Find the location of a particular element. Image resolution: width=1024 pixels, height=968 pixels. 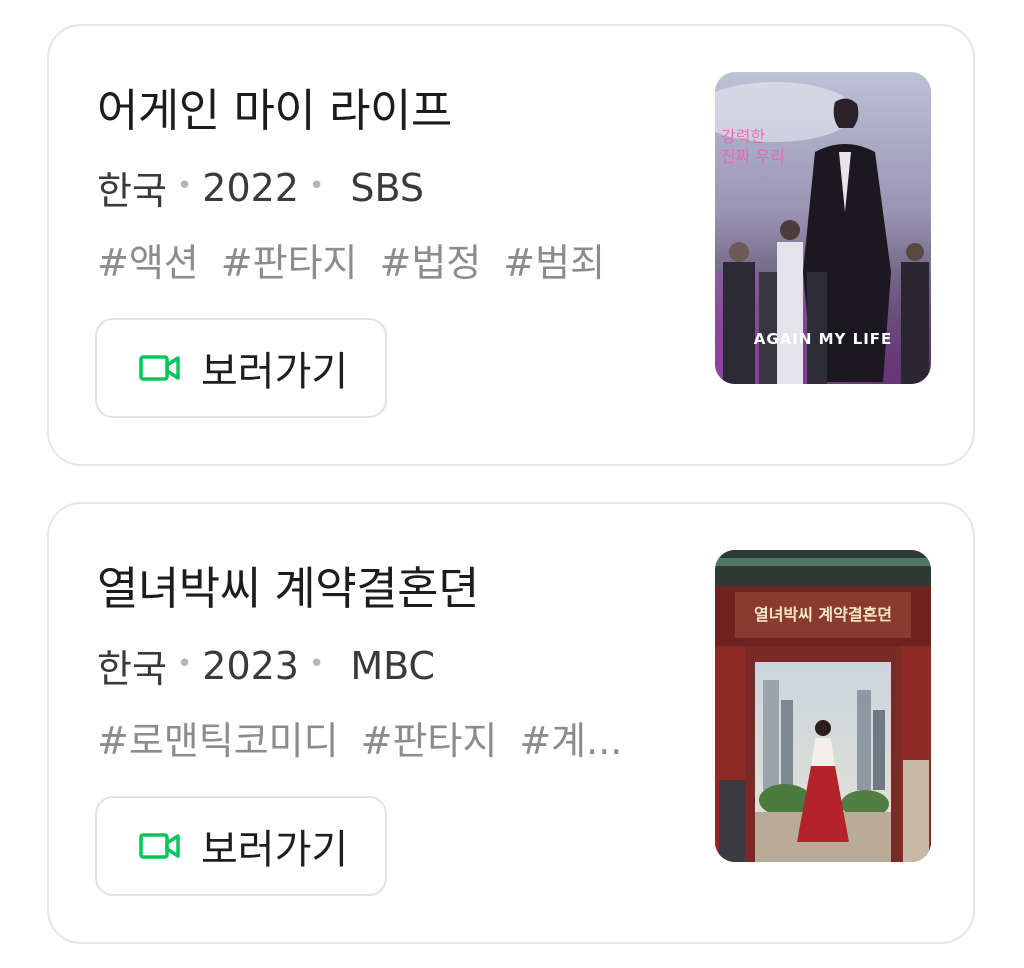

drama-poster: 강력한 진짜 우리 AGAIN MY LIFE is located at coordinates (823, 228).